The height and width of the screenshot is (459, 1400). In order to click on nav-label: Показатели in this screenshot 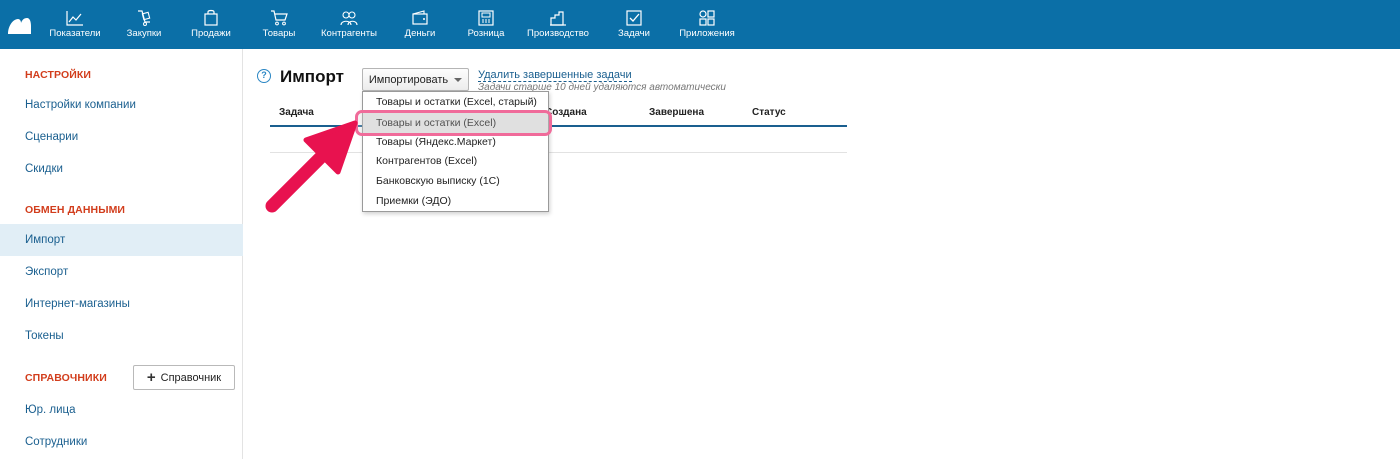, I will do `click(75, 33)`.